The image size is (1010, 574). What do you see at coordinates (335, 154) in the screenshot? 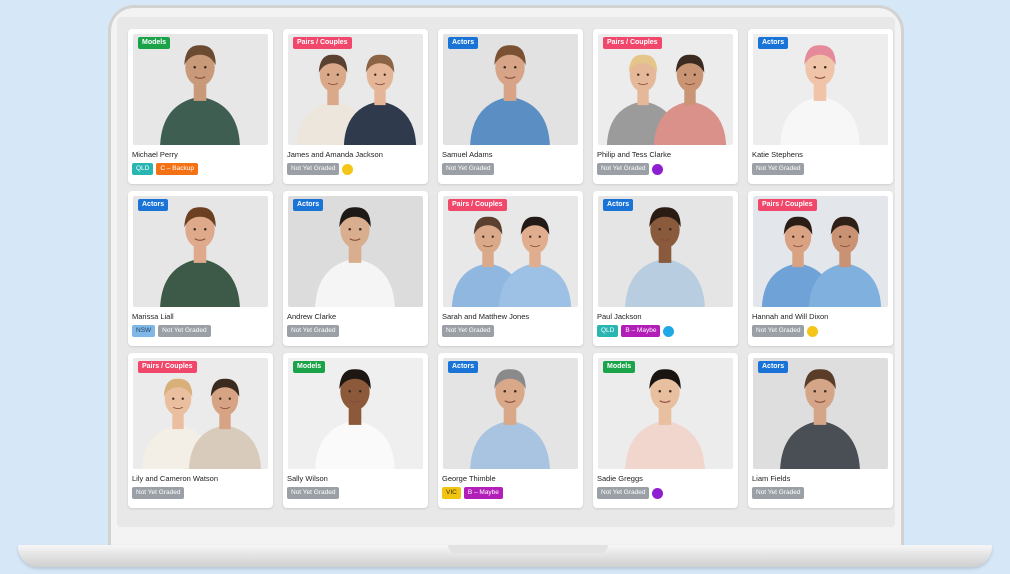
I see `talent-name: James and Amanda Jackson` at bounding box center [335, 154].